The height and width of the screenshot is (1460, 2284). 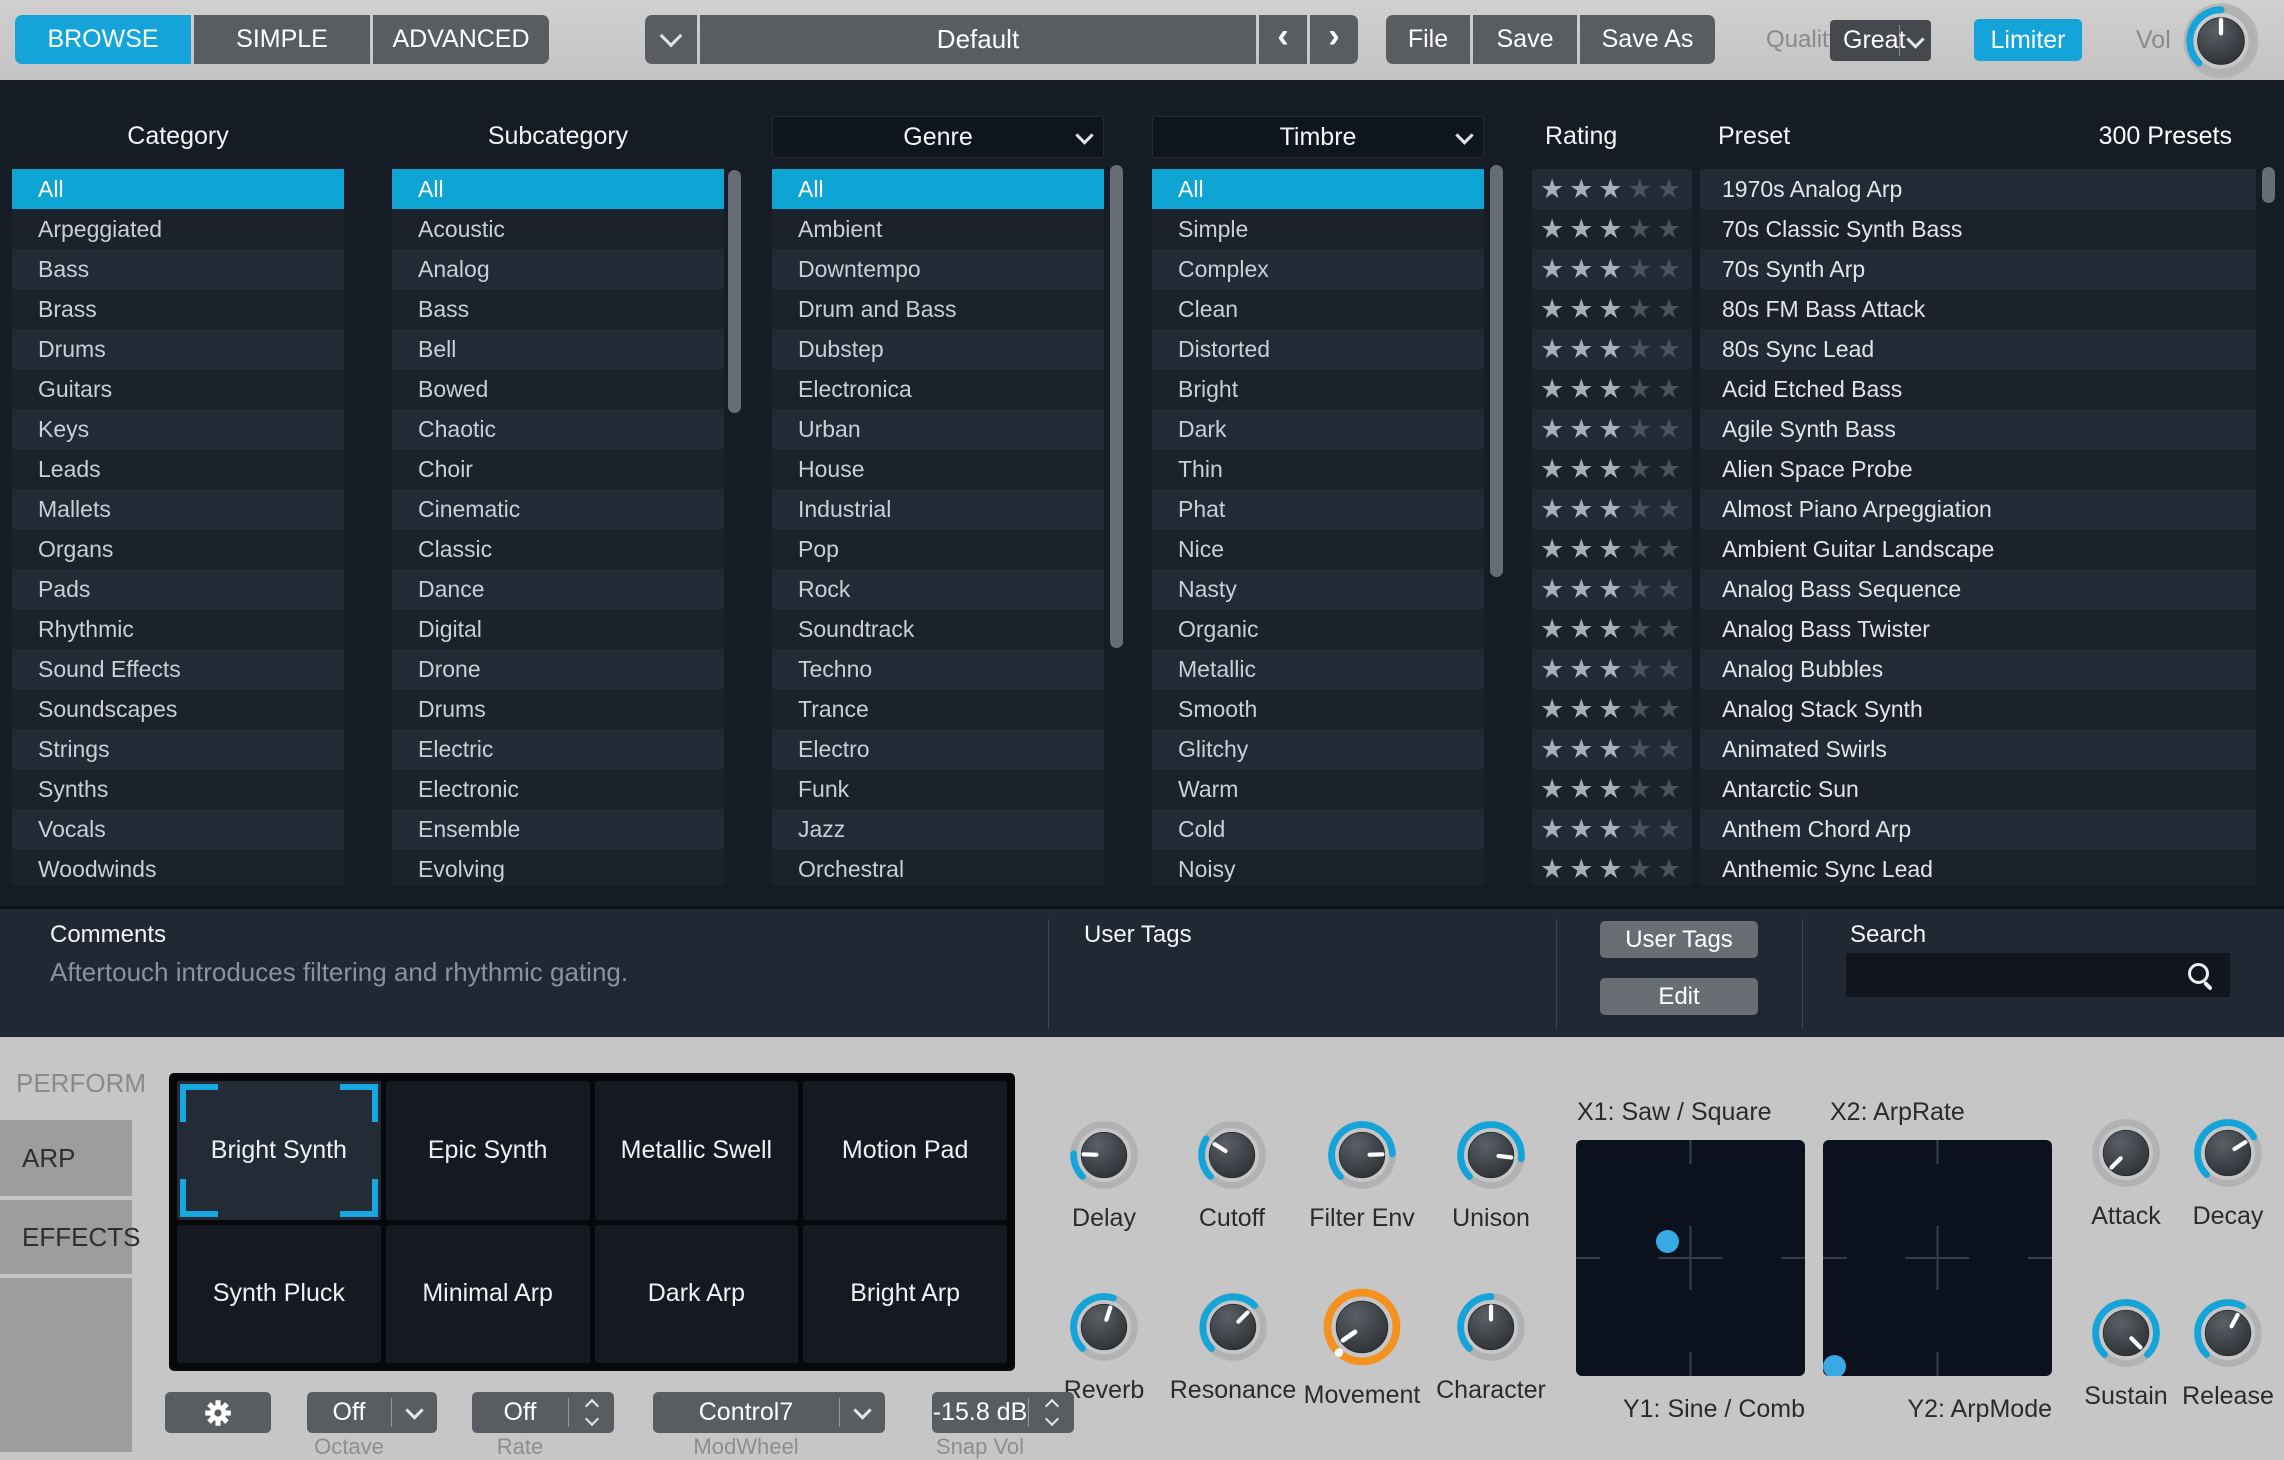 What do you see at coordinates (938, 189) in the screenshot?
I see `genre-item-all: All` at bounding box center [938, 189].